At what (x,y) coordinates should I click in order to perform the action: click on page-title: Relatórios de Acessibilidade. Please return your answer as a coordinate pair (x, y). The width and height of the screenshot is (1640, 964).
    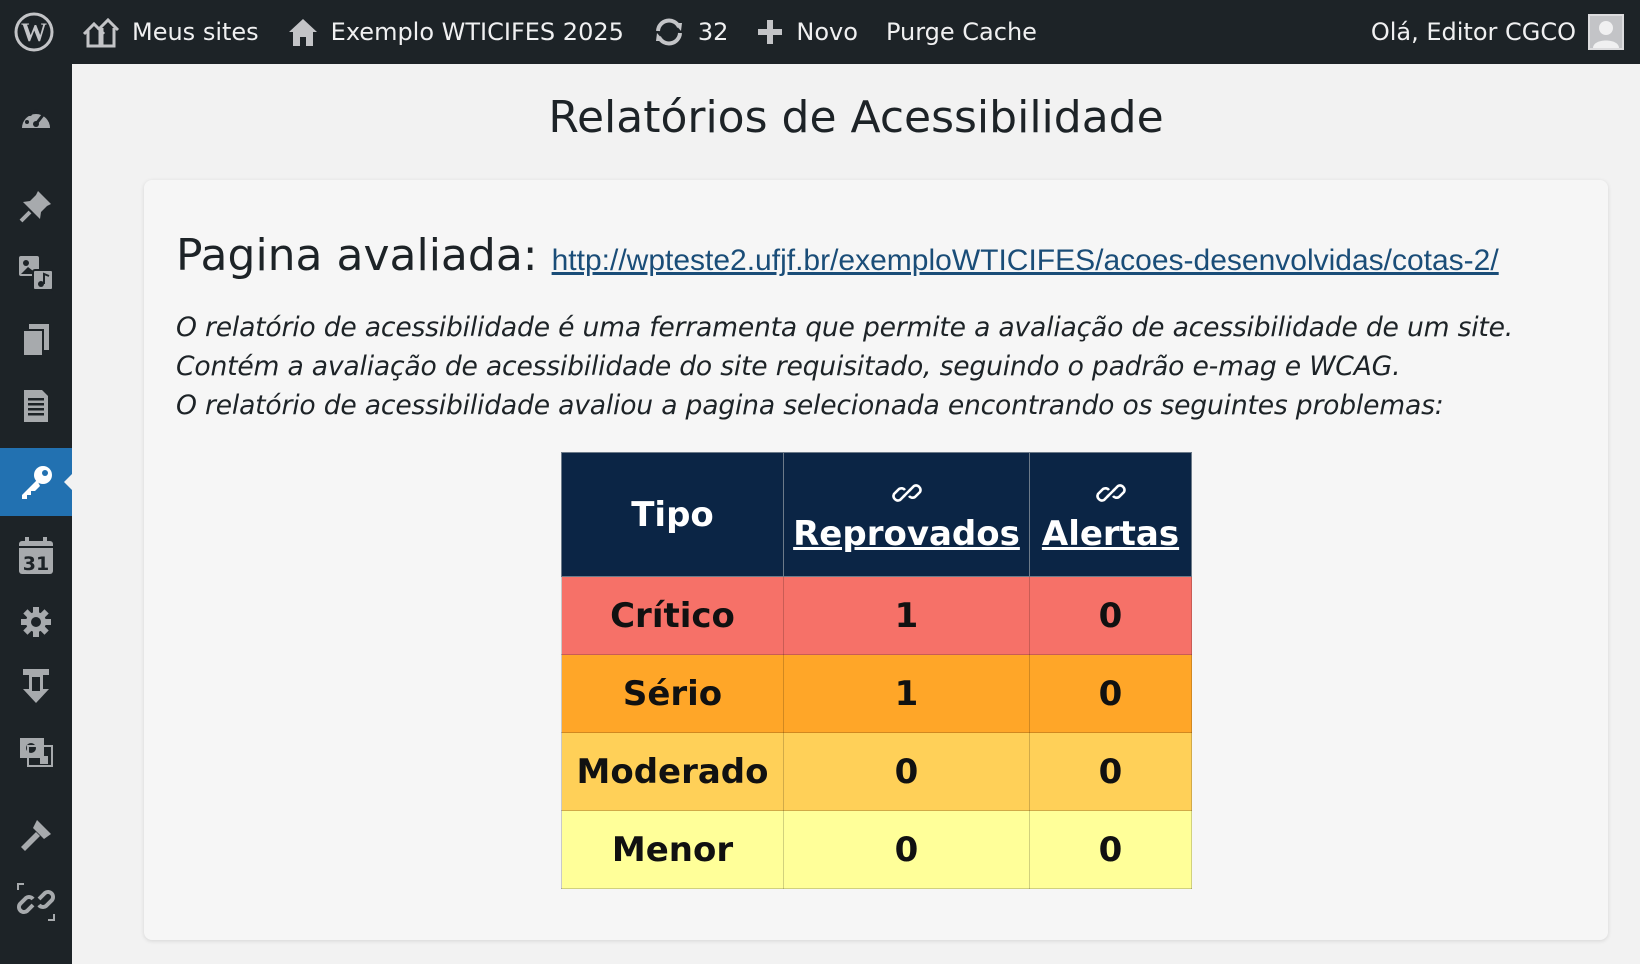
    Looking at the image, I should click on (856, 117).